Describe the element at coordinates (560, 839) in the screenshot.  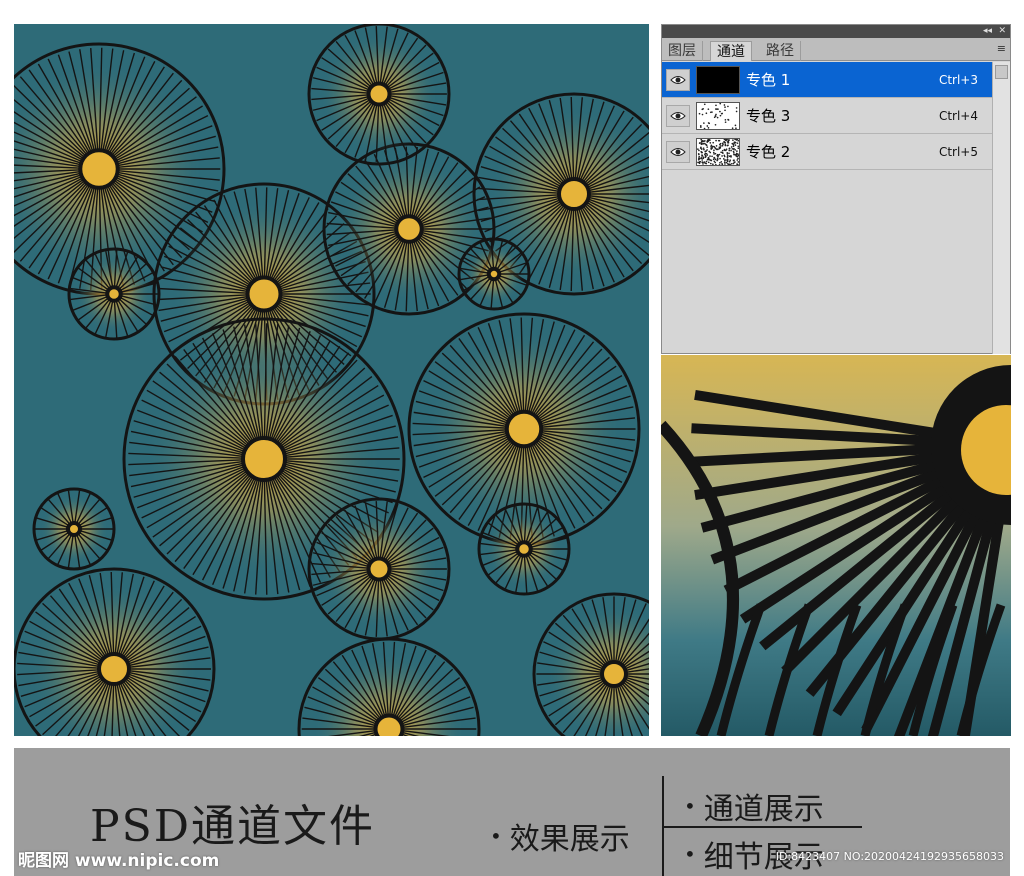
I see `caption-item-effect: • 效果展示` at that location.